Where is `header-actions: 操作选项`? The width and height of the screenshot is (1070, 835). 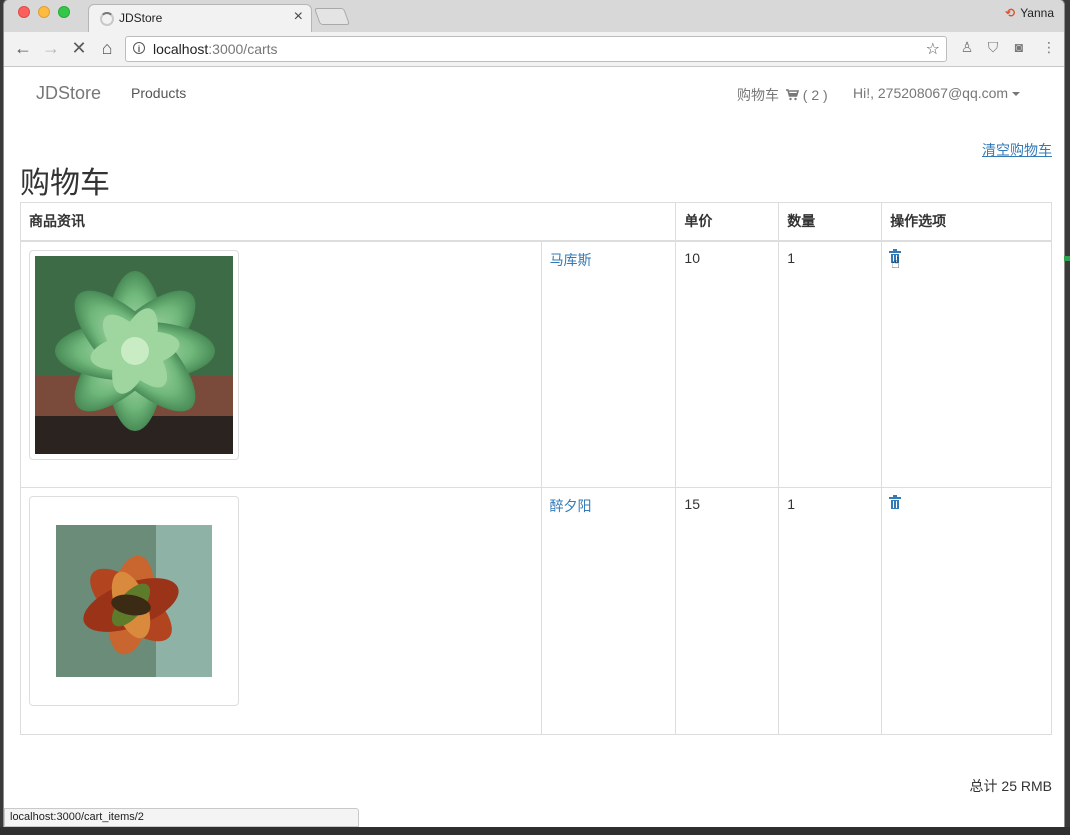 header-actions: 操作选项 is located at coordinates (966, 222).